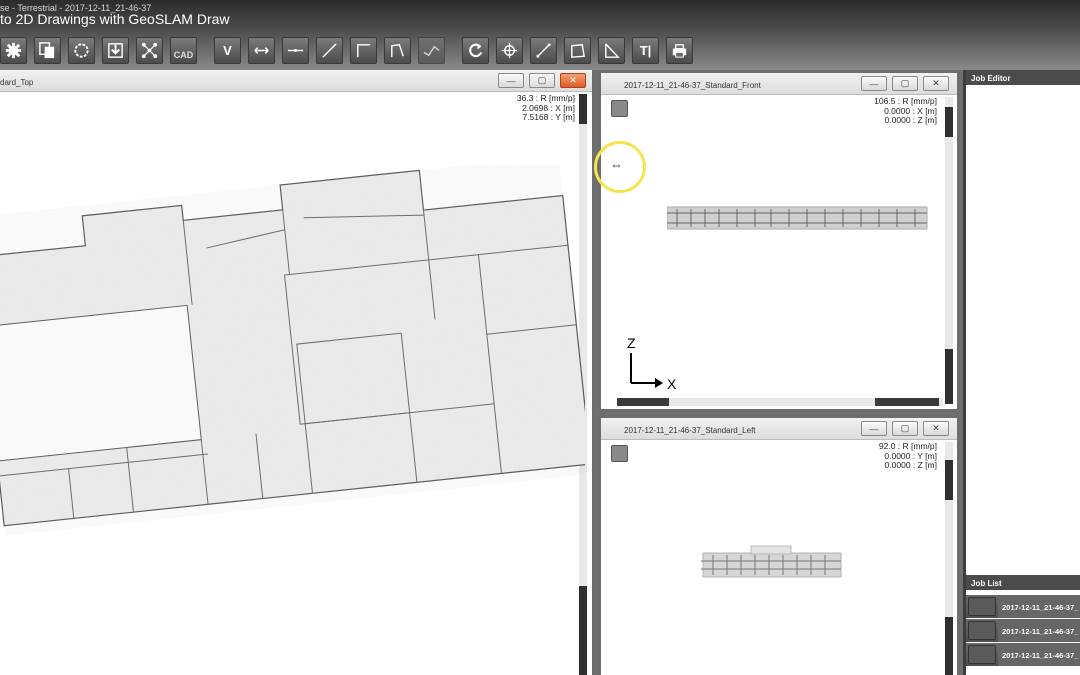 This screenshot has height=675, width=1080. I want to click on cad-label: CAD, so click(183, 54).